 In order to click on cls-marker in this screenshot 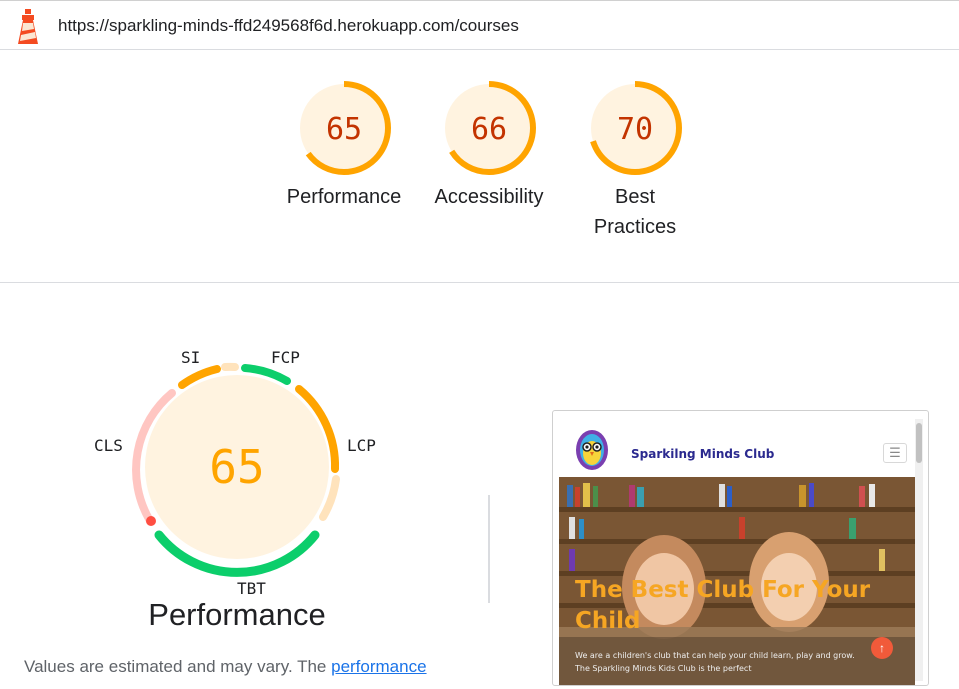, I will do `click(151, 521)`.